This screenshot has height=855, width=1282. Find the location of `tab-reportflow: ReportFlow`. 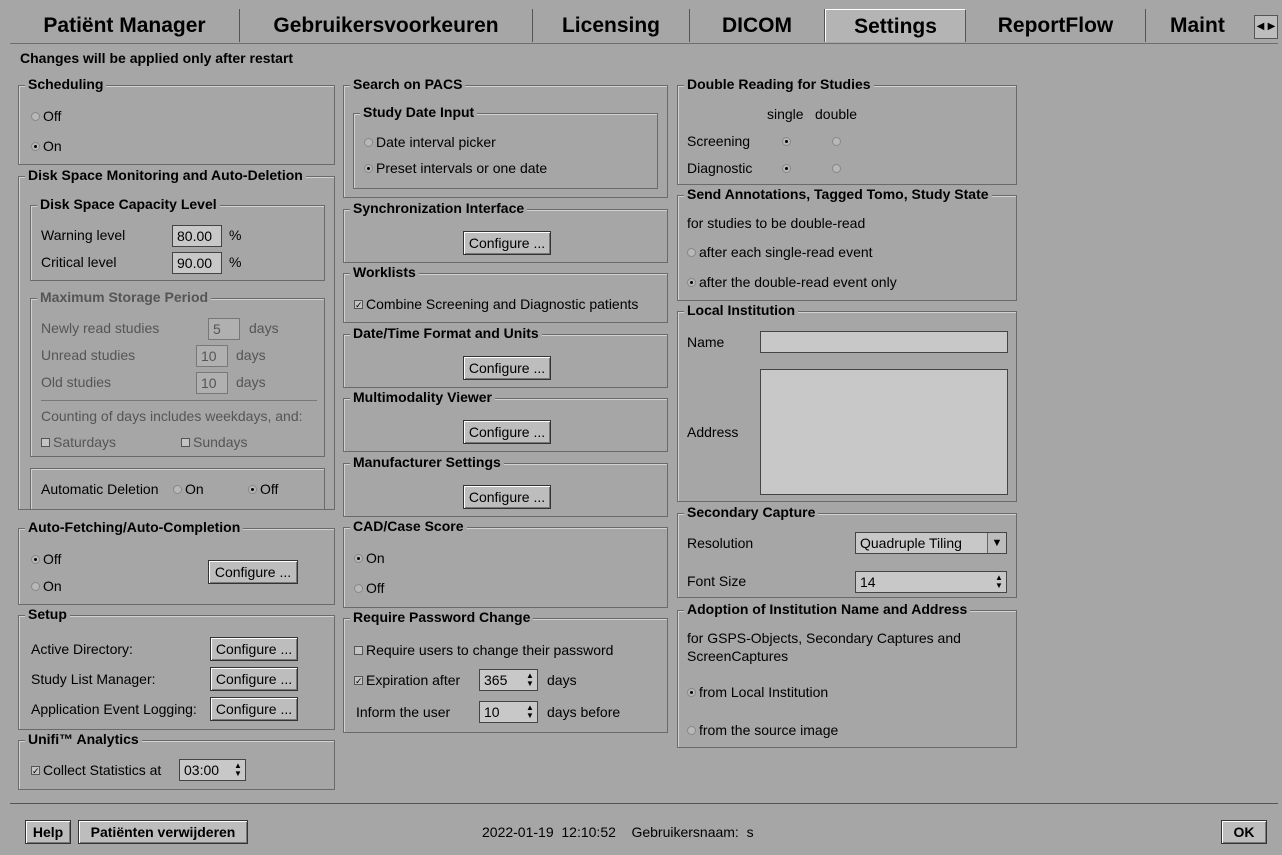

tab-reportflow: ReportFlow is located at coordinates (1056, 25).